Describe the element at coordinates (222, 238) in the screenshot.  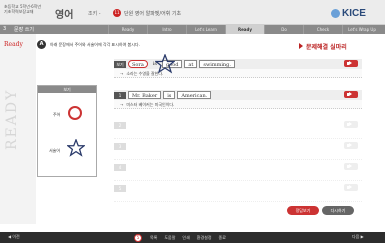
I see `exit-button: 종료` at that location.